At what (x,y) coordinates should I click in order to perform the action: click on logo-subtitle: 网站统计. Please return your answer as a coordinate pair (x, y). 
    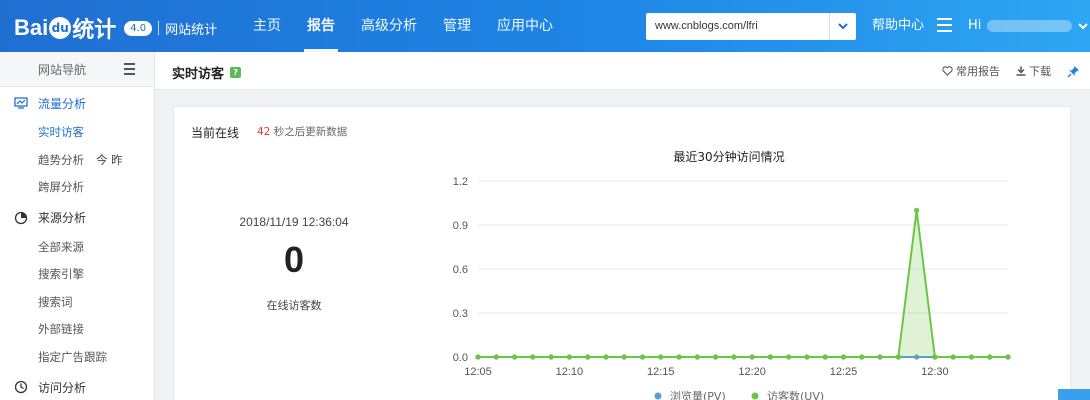
    Looking at the image, I should click on (191, 30).